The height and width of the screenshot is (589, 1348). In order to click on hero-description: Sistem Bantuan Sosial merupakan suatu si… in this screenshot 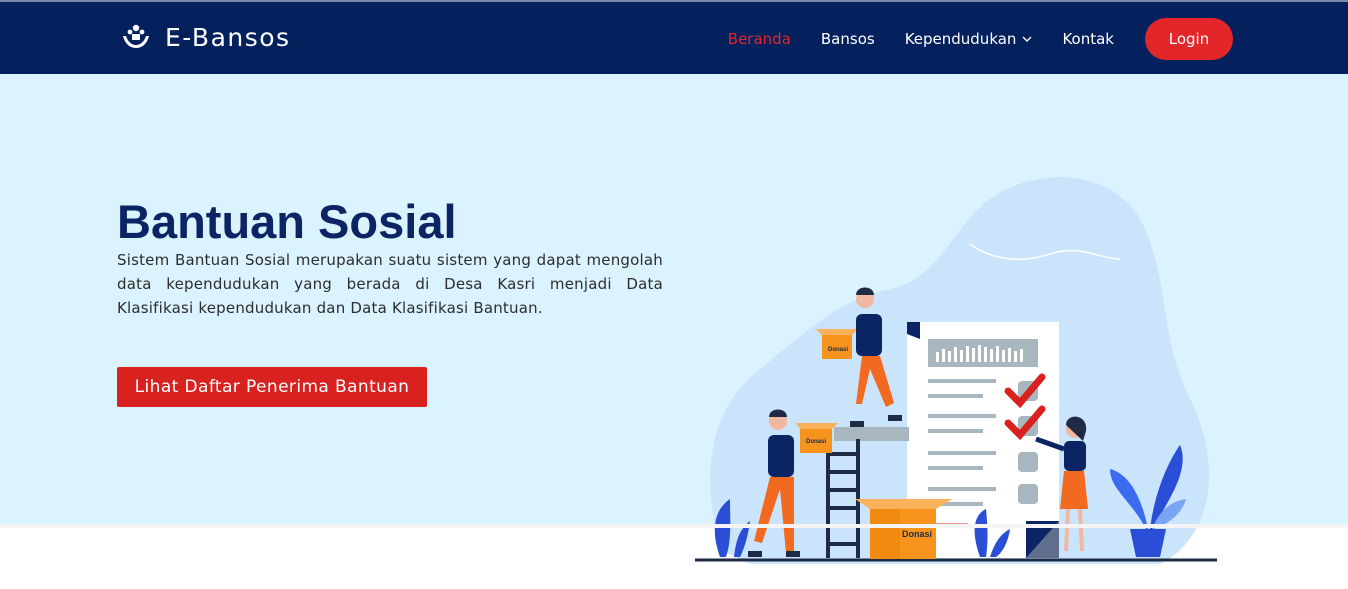, I will do `click(390, 284)`.